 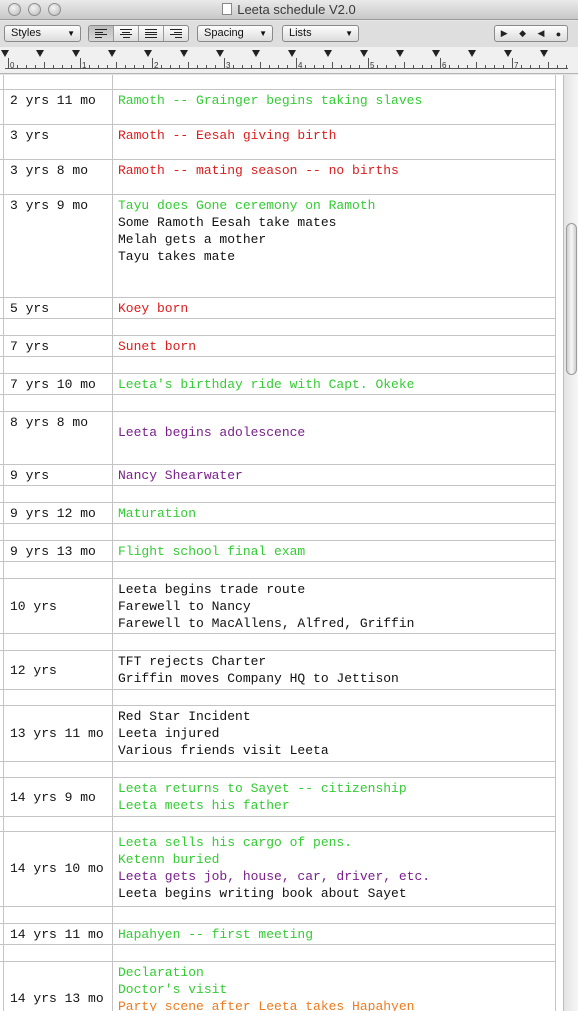 What do you see at coordinates (300, 33) in the screenshot?
I see `lists-label: Lists` at bounding box center [300, 33].